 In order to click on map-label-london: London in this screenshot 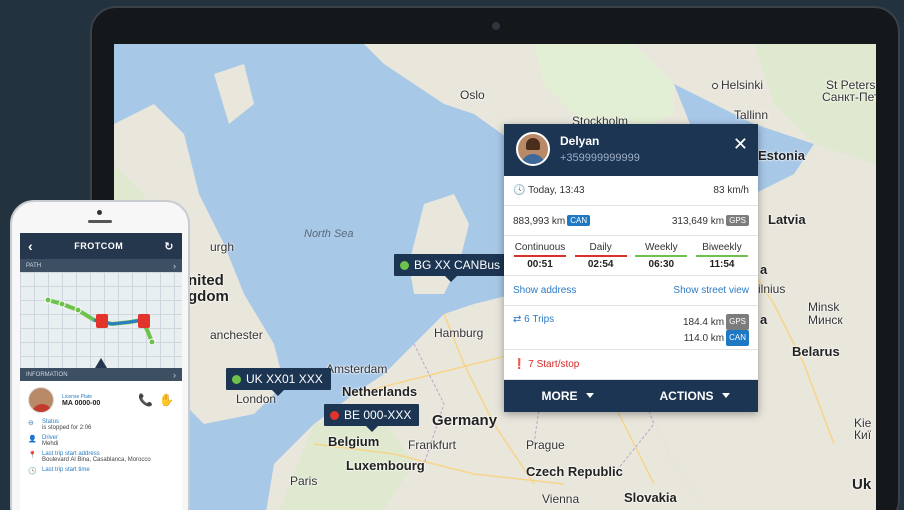, I will do `click(256, 399)`.